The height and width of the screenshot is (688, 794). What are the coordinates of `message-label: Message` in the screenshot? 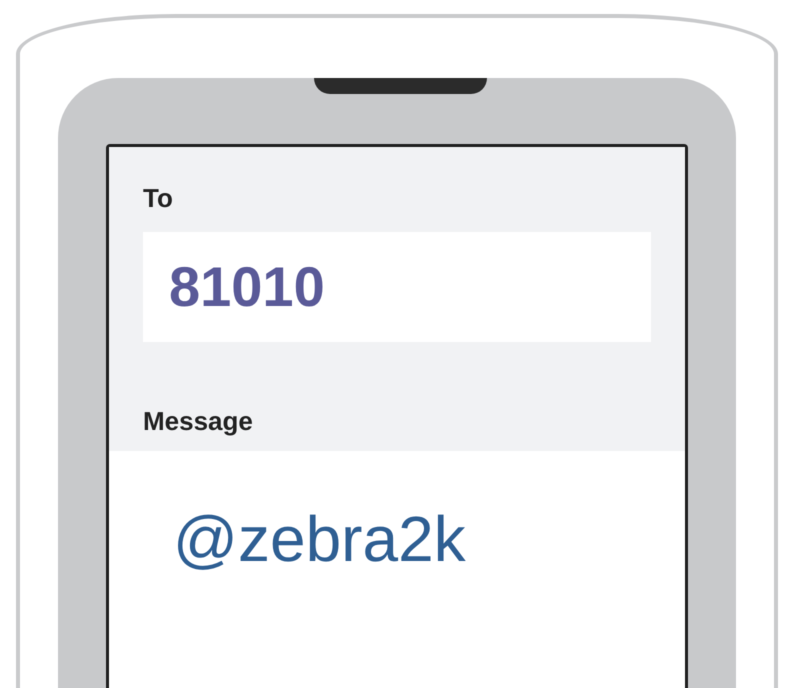 It's located at (198, 421).